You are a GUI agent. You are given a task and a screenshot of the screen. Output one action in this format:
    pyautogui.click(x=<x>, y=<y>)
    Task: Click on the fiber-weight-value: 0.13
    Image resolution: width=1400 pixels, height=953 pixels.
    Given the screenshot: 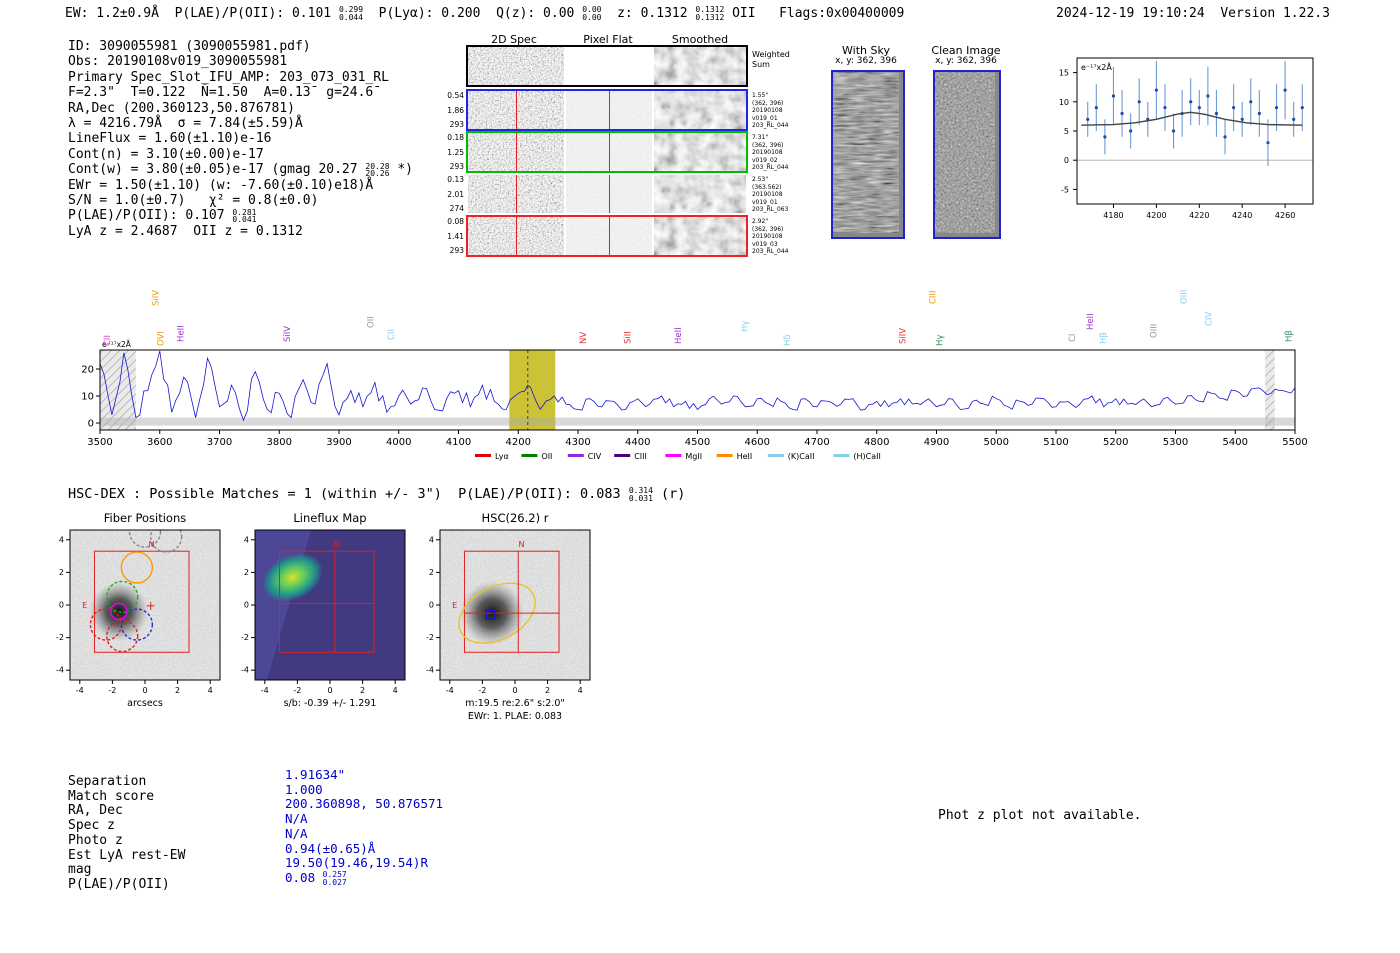 What is the action you would take?
    pyautogui.click(x=455, y=179)
    